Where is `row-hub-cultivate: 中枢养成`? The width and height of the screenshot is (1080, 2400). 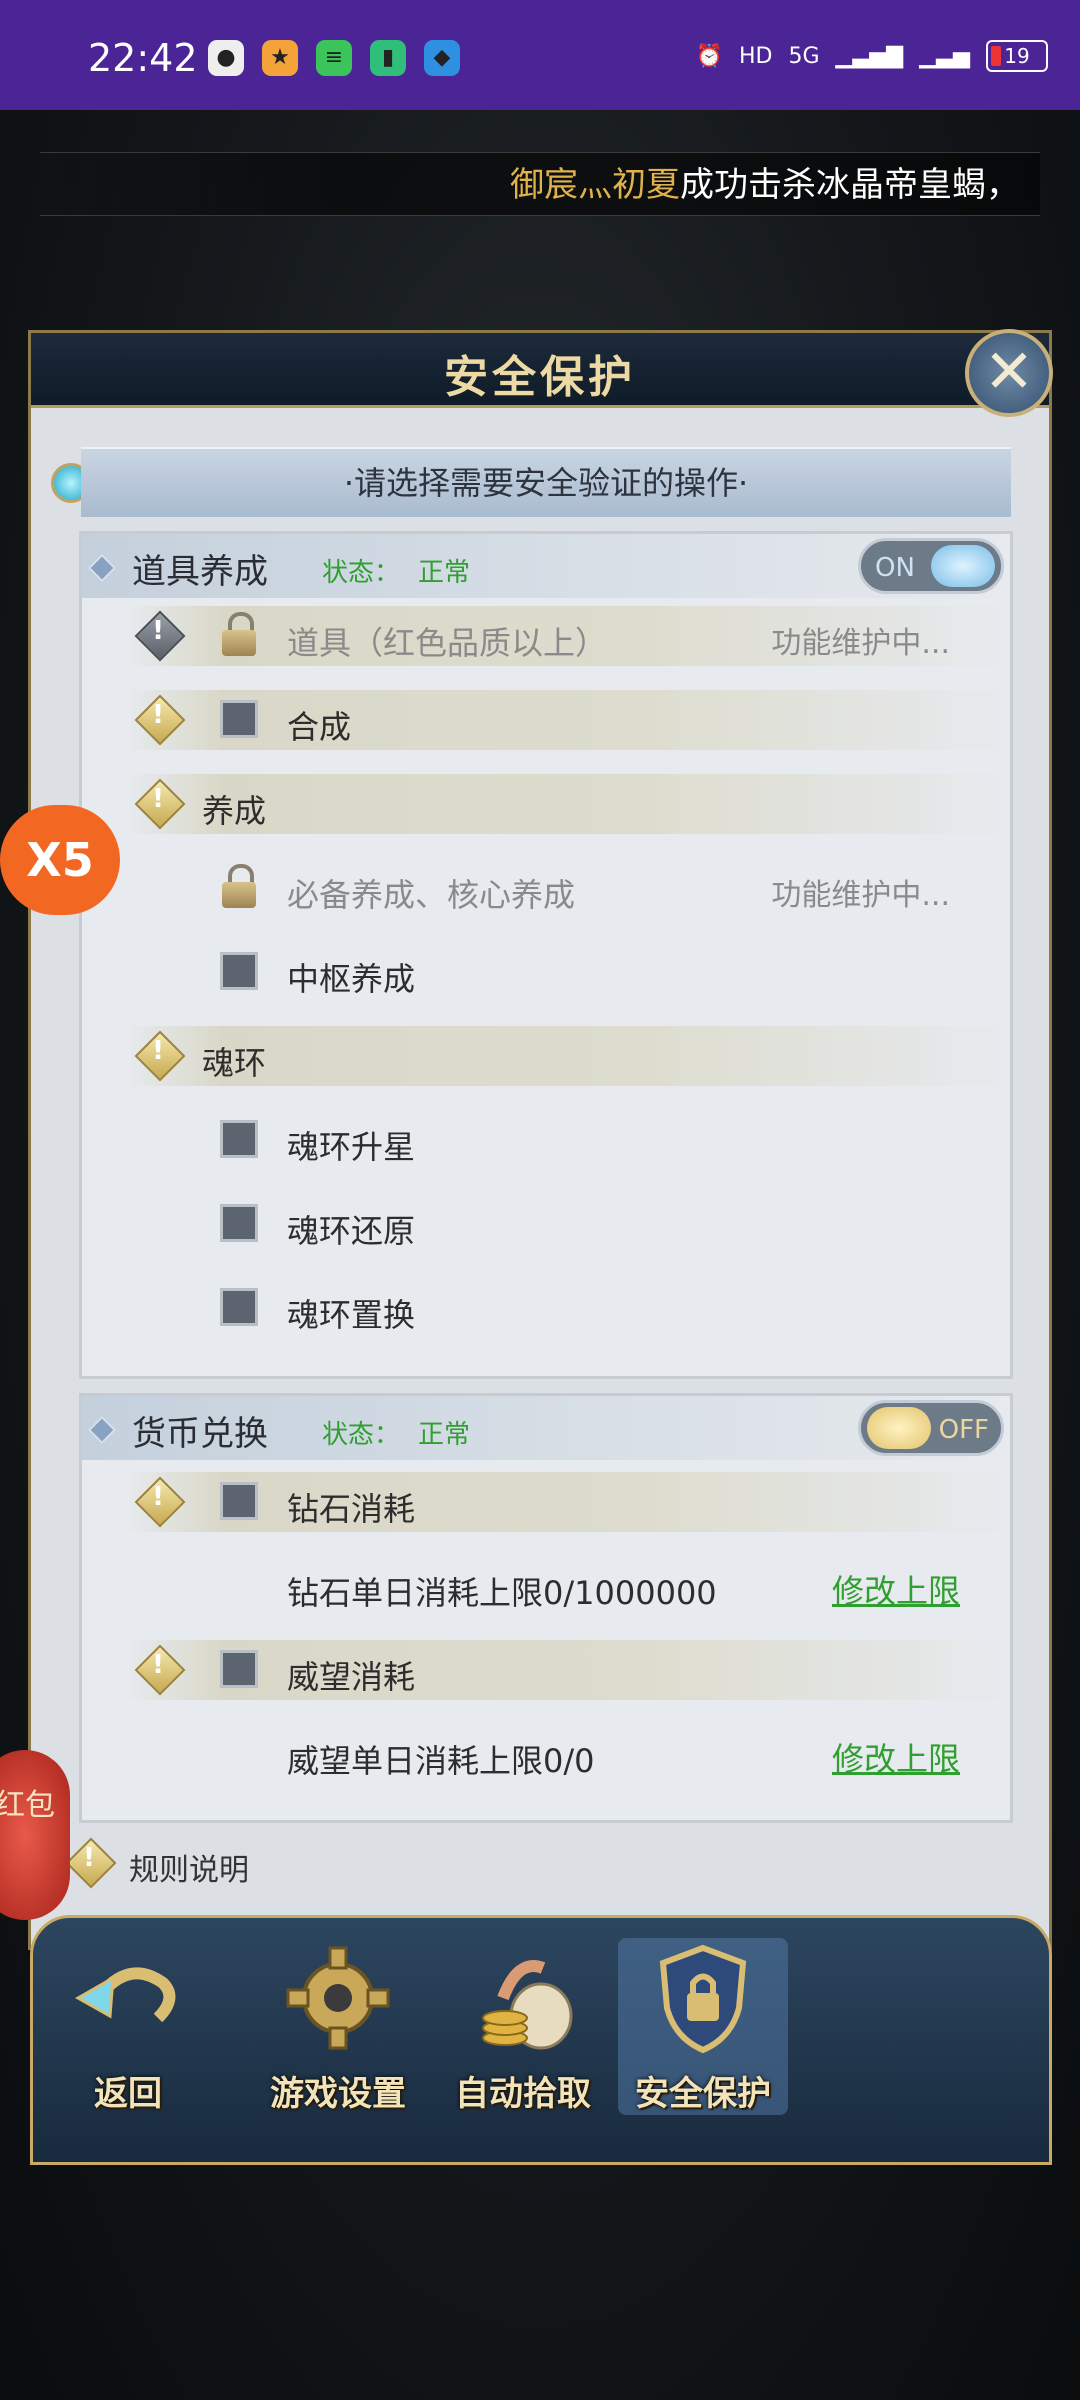 row-hub-cultivate: 中枢养成 is located at coordinates (546, 972).